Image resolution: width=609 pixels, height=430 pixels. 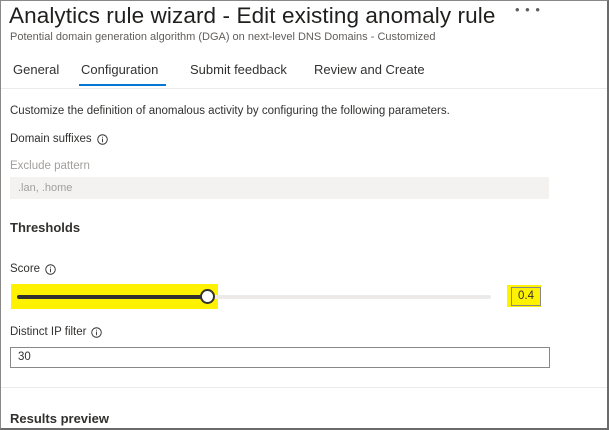 What do you see at coordinates (119, 69) in the screenshot?
I see `tab-configuration: Configuration` at bounding box center [119, 69].